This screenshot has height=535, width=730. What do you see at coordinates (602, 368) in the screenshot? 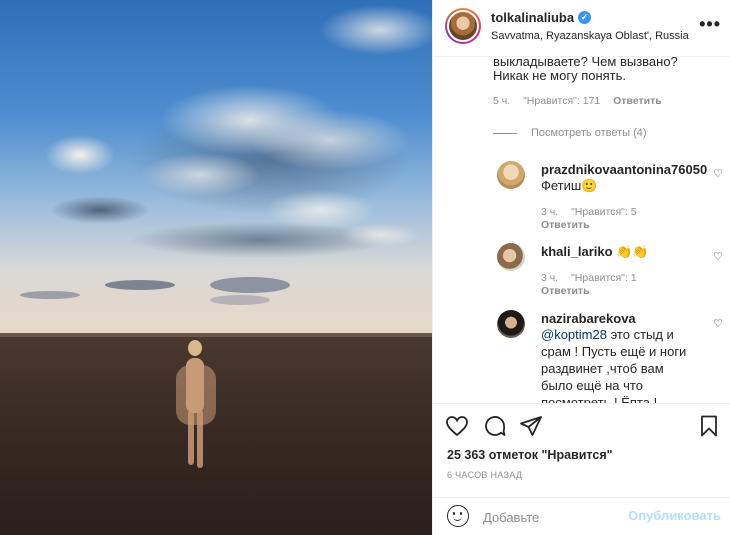
I see `comment-text-line: раздвинет ,чтоб вам` at bounding box center [602, 368].